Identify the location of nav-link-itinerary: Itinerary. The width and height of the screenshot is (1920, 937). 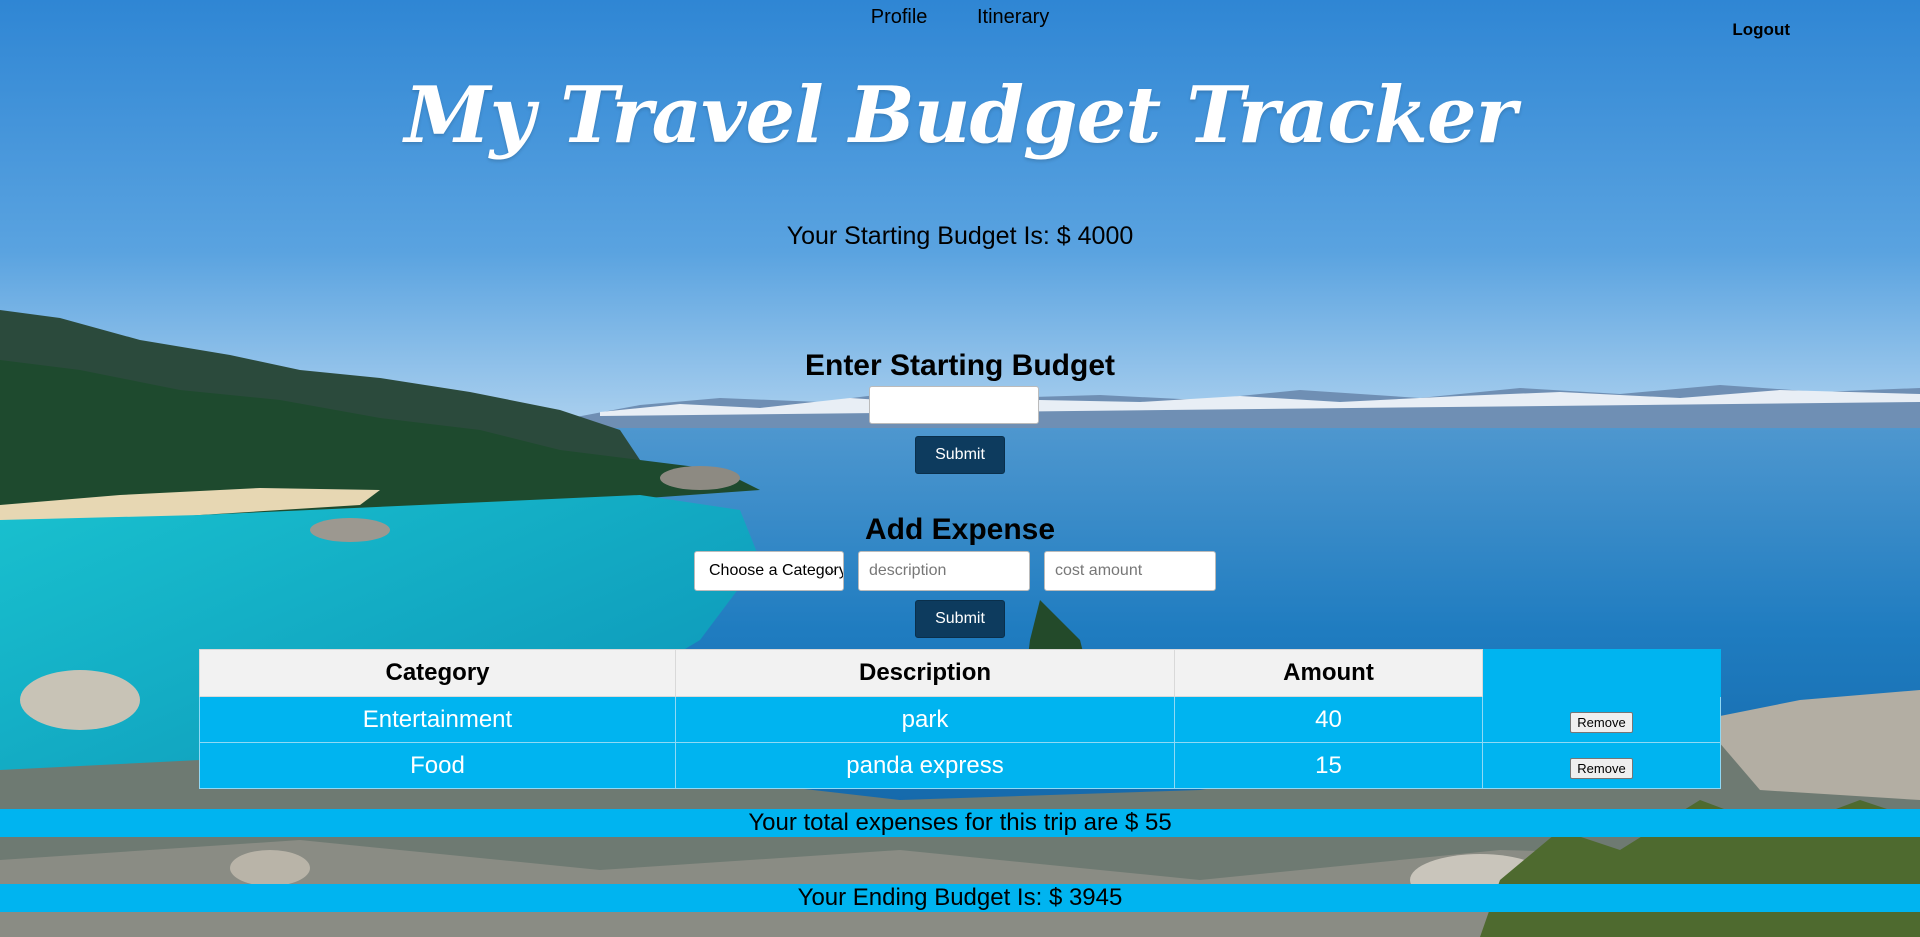
(1013, 17).